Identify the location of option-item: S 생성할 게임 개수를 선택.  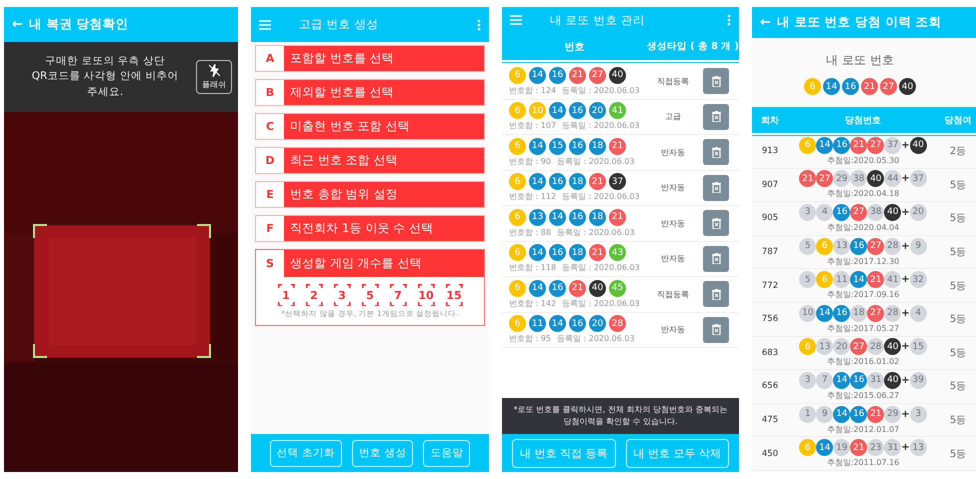
(370, 263).